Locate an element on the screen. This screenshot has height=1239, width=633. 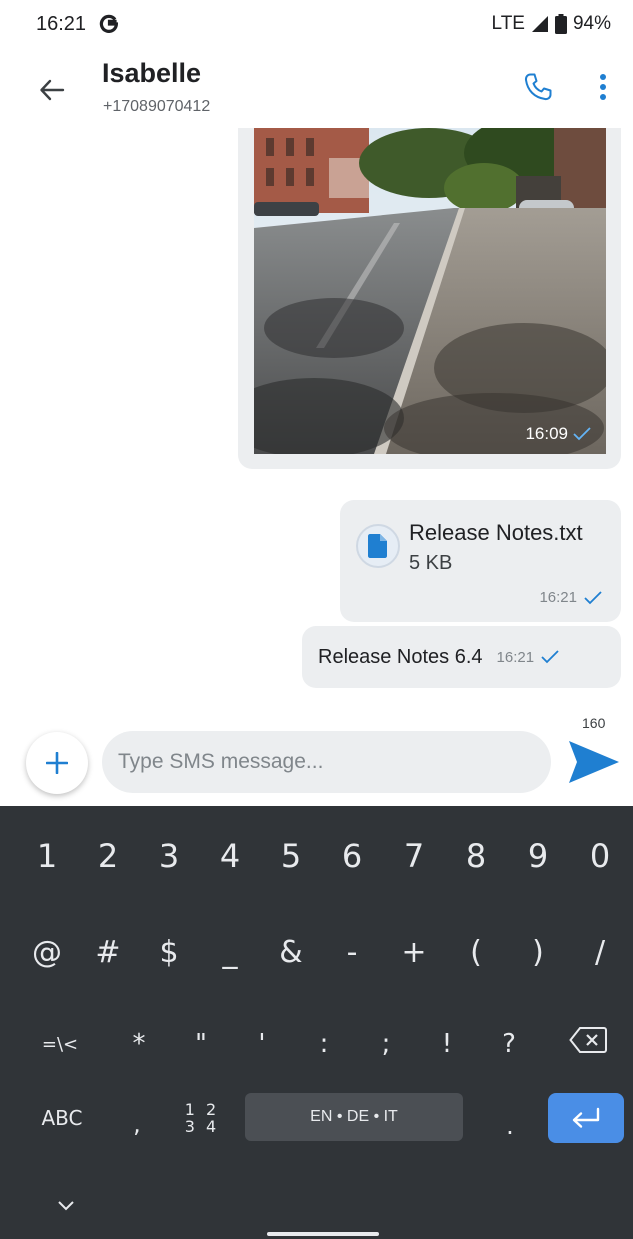
contact-number: +17089070412 is located at coordinates (157, 106).